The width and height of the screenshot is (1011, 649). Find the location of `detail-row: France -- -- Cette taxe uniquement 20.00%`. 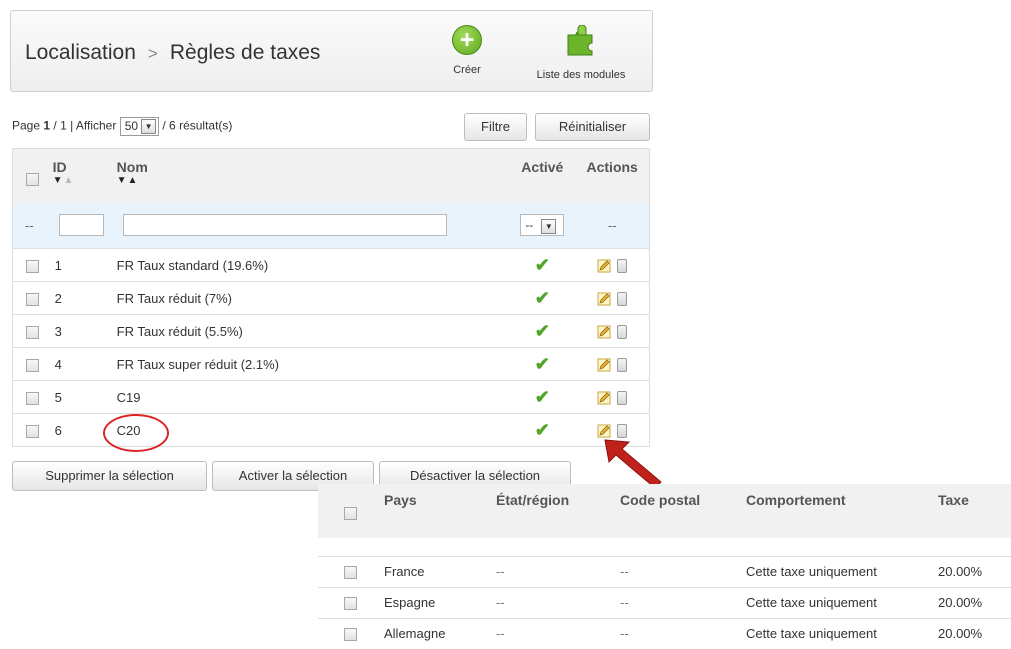

detail-row: France -- -- Cette taxe uniquement 20.00% is located at coordinates (664, 571).